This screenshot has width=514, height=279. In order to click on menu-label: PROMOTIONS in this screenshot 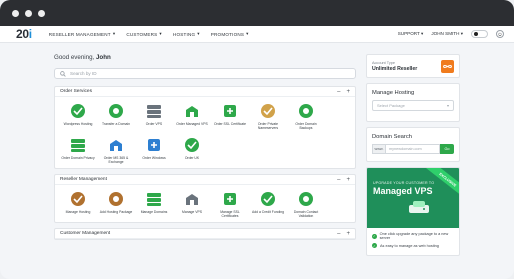, I will do `click(227, 34)`.